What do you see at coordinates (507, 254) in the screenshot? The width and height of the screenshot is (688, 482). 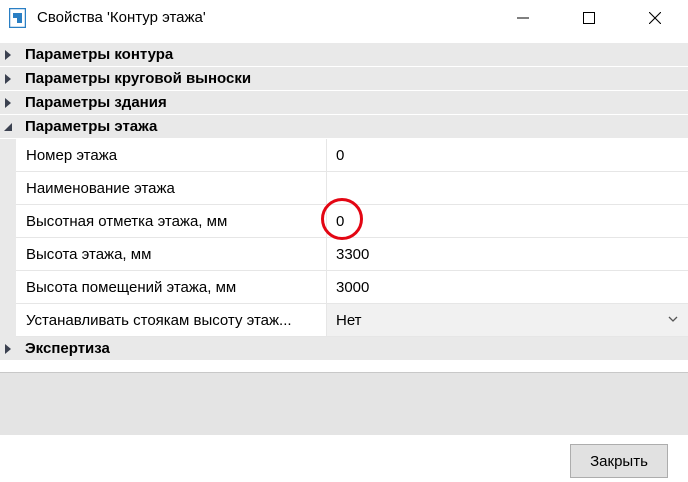 I see `property-value-cell: 3300` at bounding box center [507, 254].